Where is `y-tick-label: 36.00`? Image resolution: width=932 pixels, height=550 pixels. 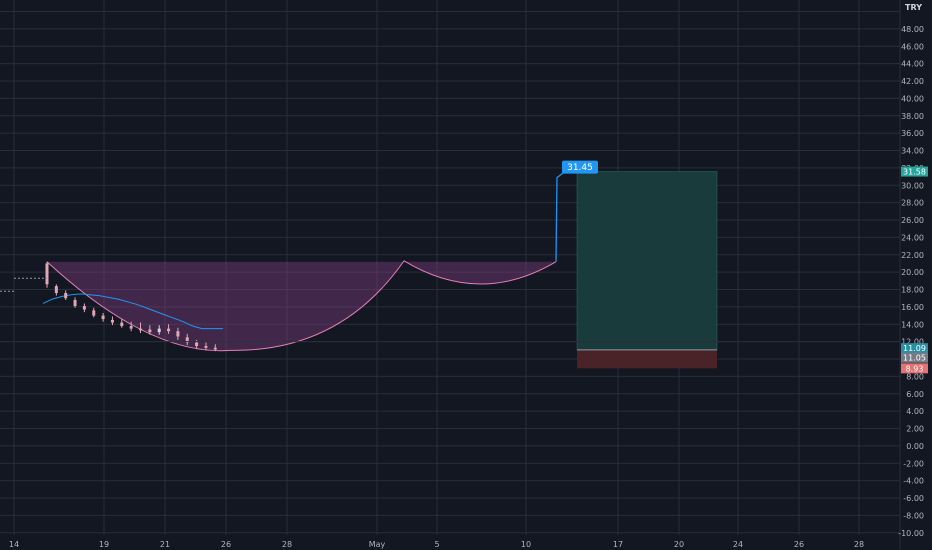
y-tick-label: 36.00 is located at coordinates (912, 133).